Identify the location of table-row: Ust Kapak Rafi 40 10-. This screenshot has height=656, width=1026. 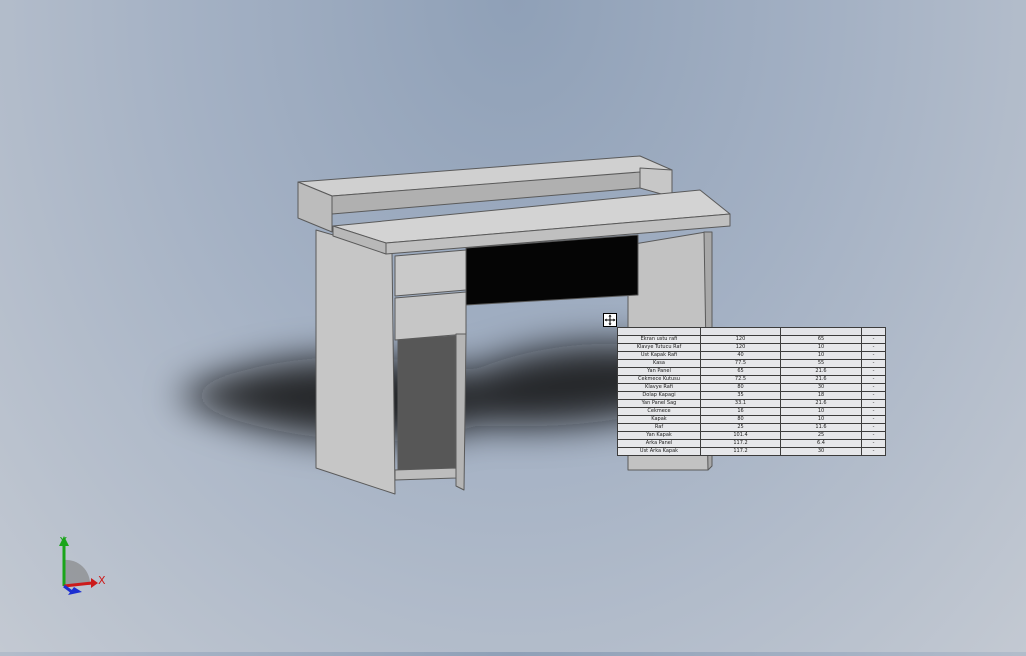
(751, 355).